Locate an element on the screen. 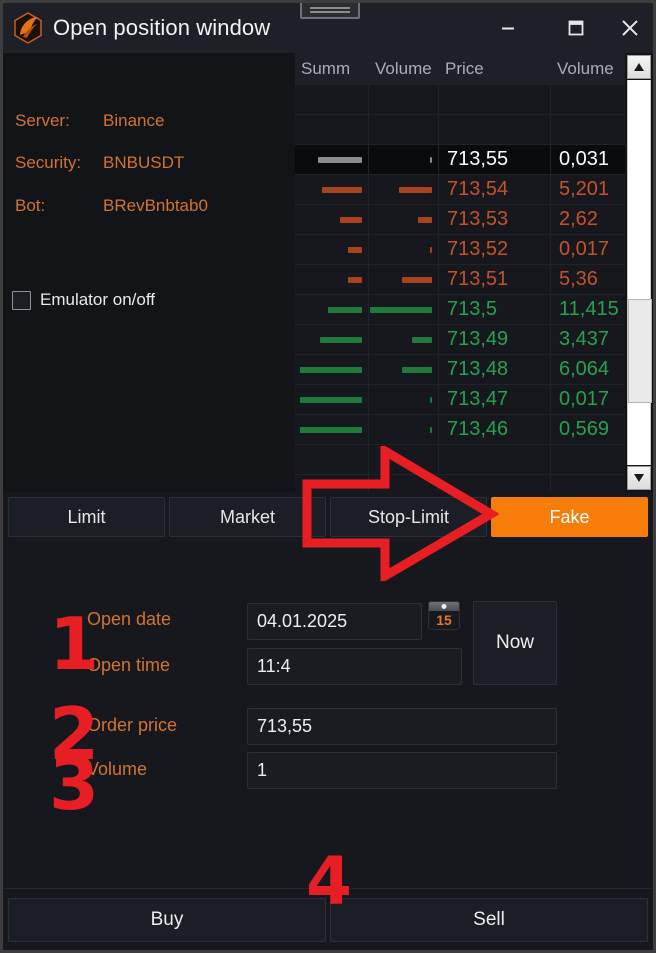 Image resolution: width=656 pixels, height=953 pixels. order-book-cell-price: 713,54 is located at coordinates (495, 189).